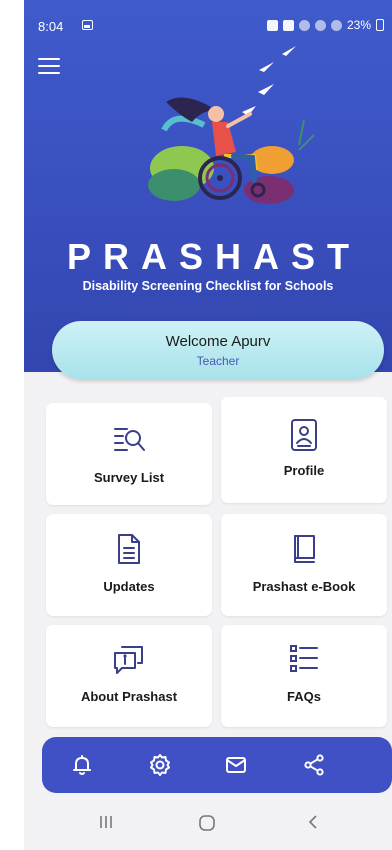  What do you see at coordinates (304, 658) in the screenshot?
I see `list-icon` at bounding box center [304, 658].